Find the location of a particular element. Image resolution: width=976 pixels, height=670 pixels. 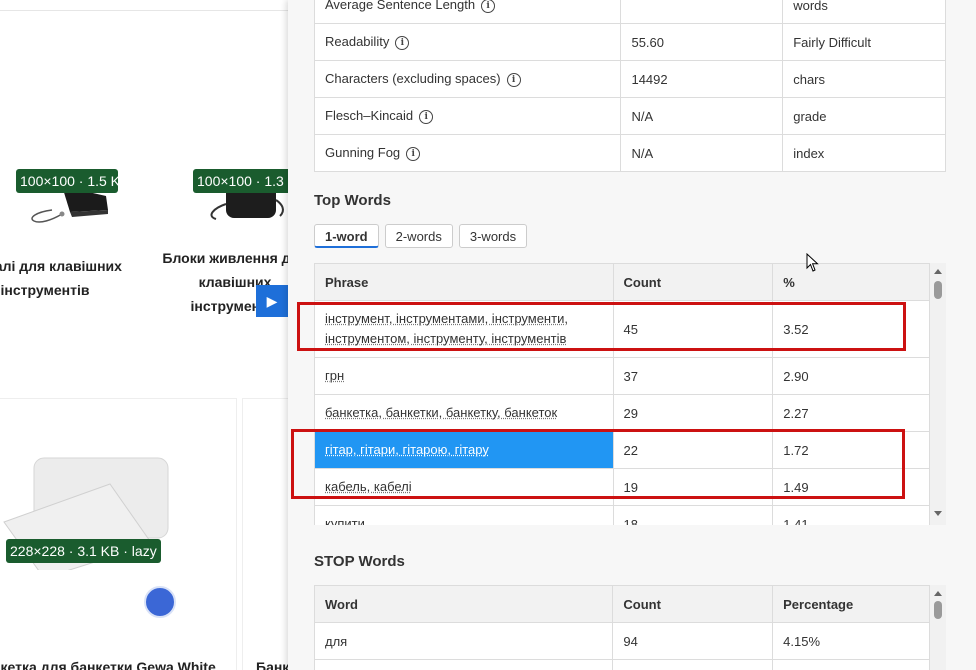

percent-cell: 4.15% is located at coordinates (851, 641).